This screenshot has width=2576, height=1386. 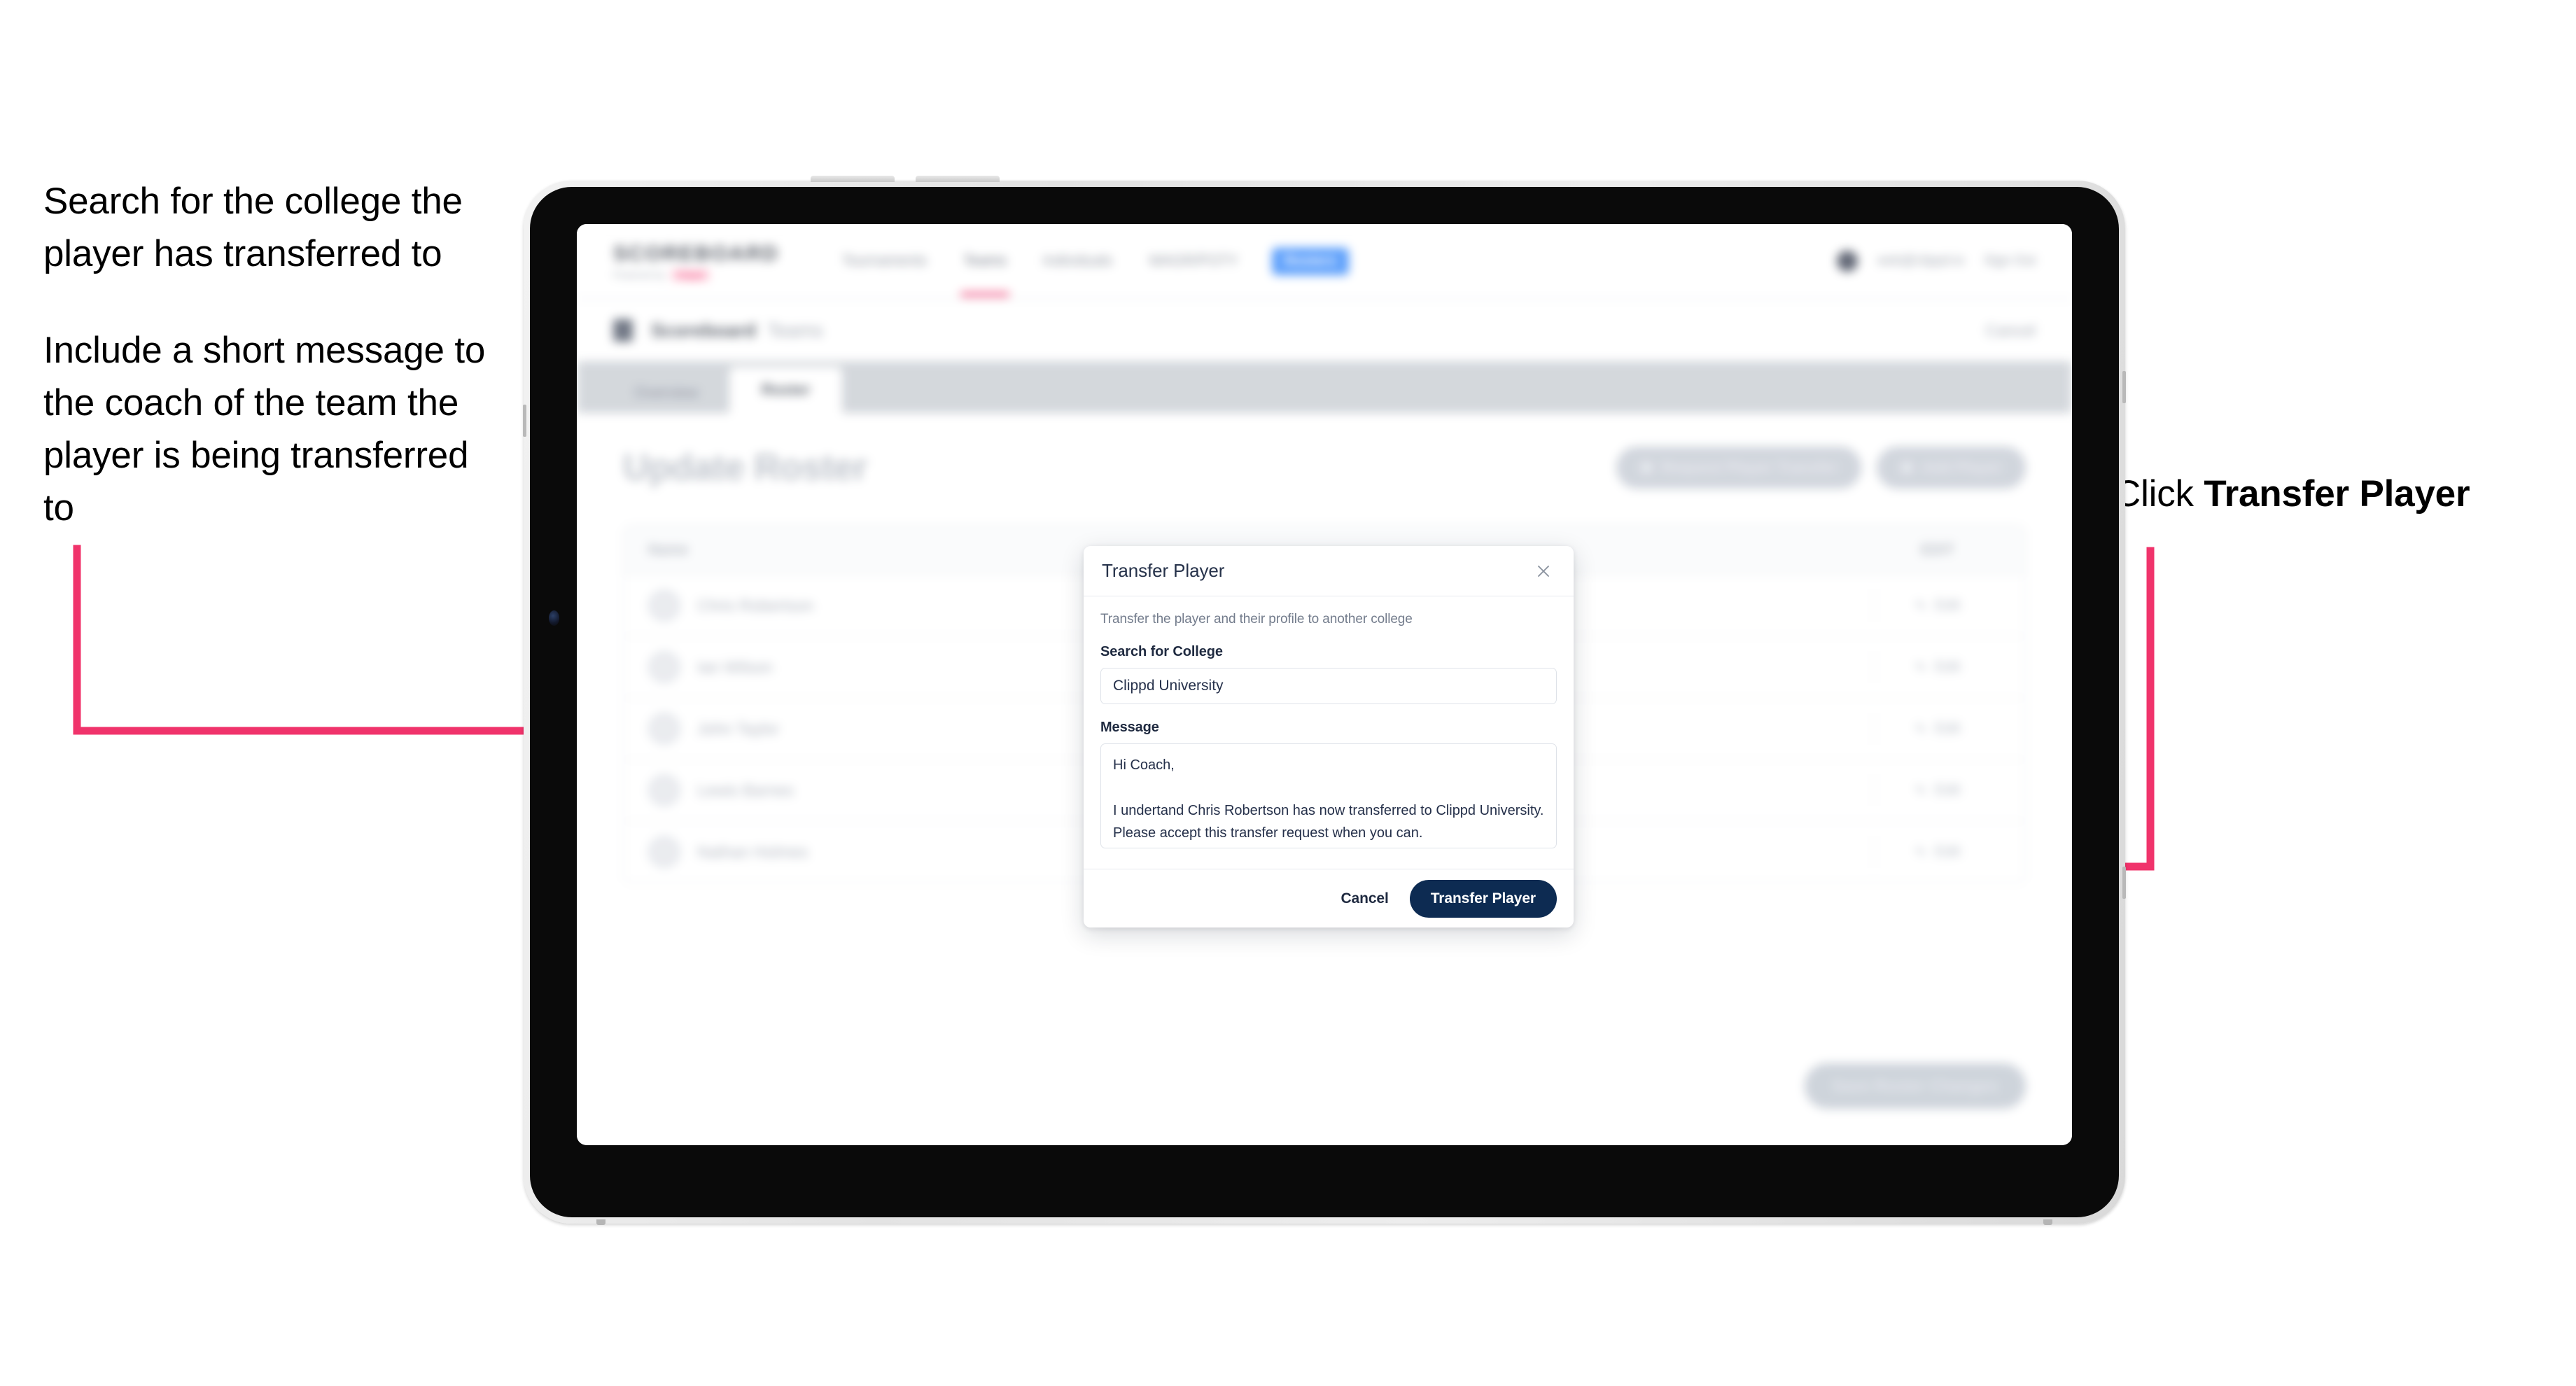 What do you see at coordinates (2159, 493) in the screenshot?
I see `annotation-click-prefix: Click` at bounding box center [2159, 493].